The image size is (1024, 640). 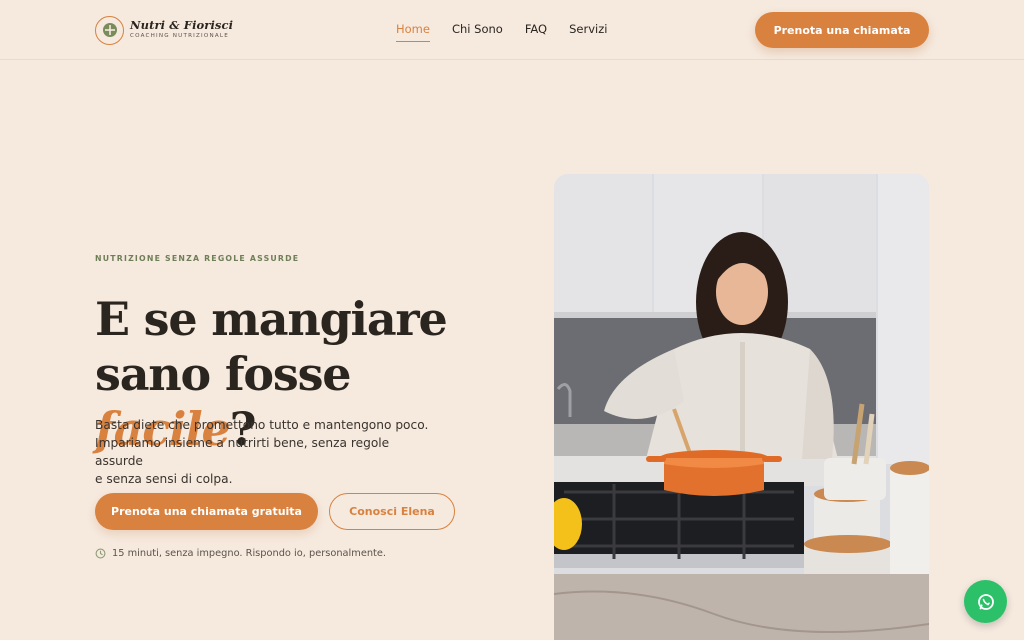 I want to click on nav-item-servizi: Servizi, so click(x=588, y=32).